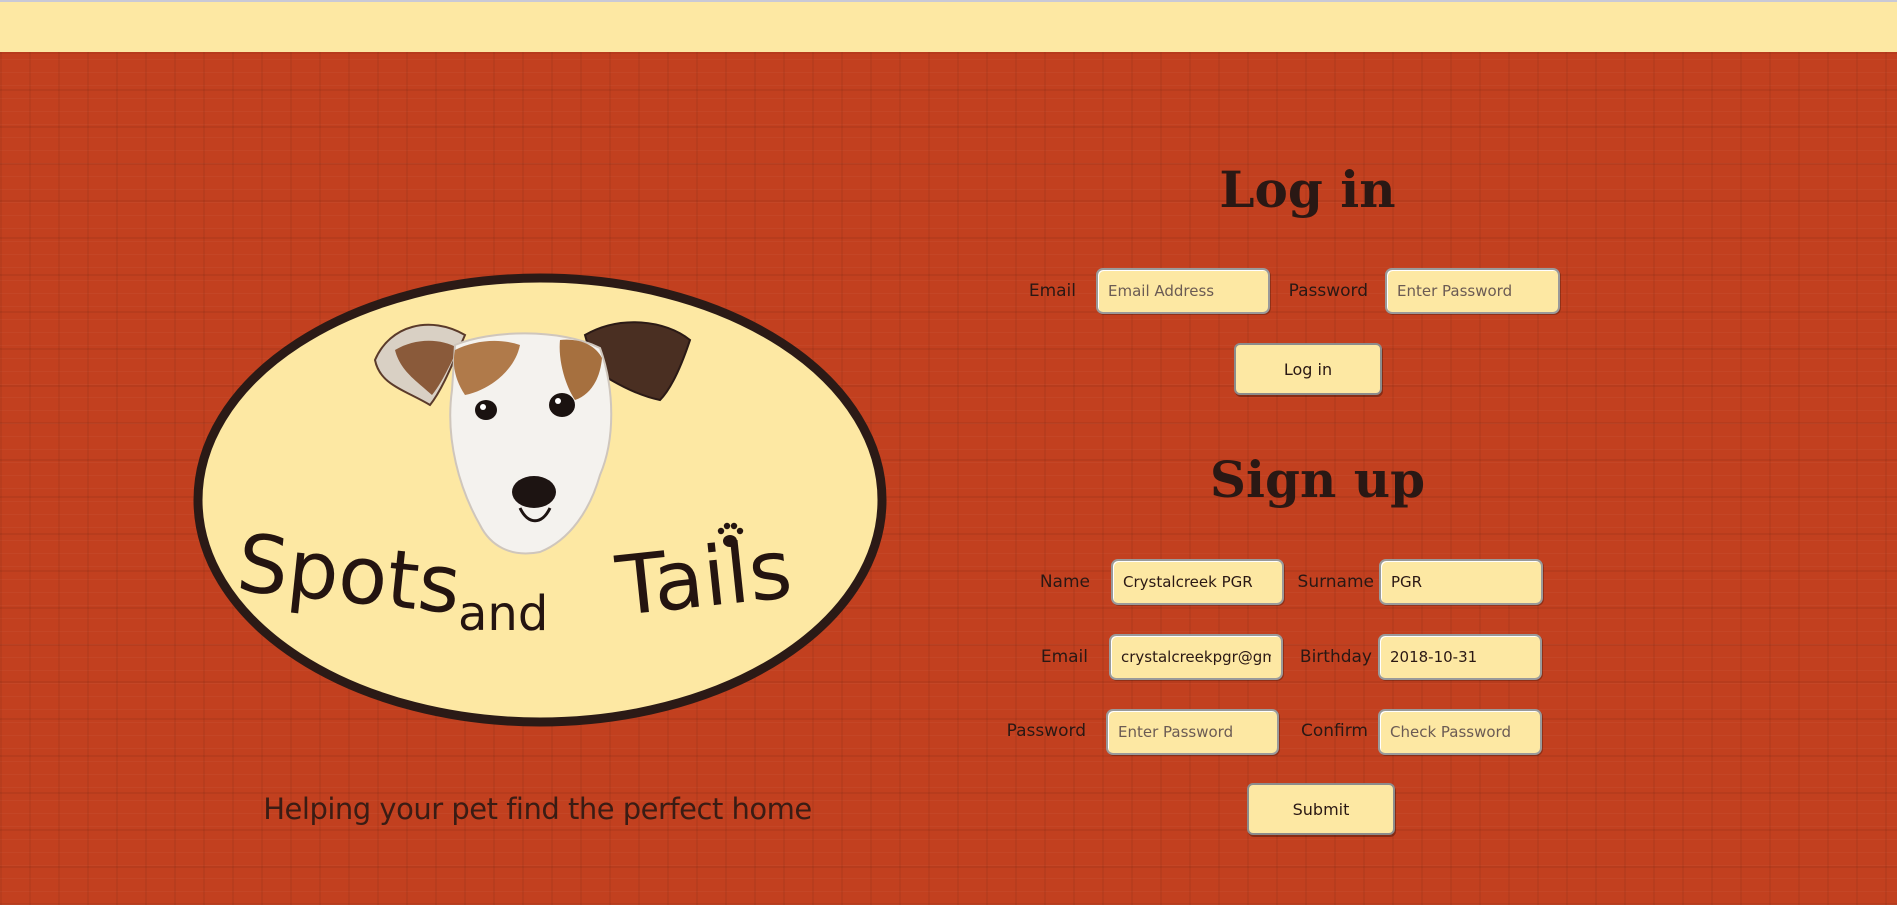 This screenshot has width=1897, height=905. What do you see at coordinates (1197, 582) in the screenshot?
I see `signup-name-input` at bounding box center [1197, 582].